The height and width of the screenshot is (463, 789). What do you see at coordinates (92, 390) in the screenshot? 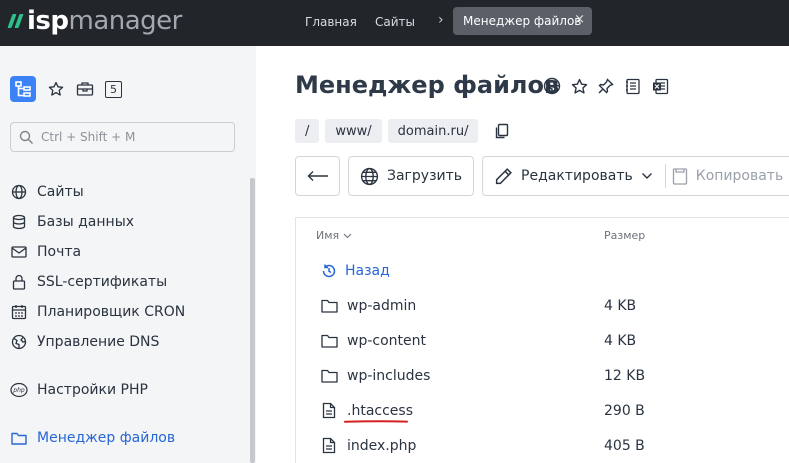
I see `sidebar-item-label: Настройки PHP` at bounding box center [92, 390].